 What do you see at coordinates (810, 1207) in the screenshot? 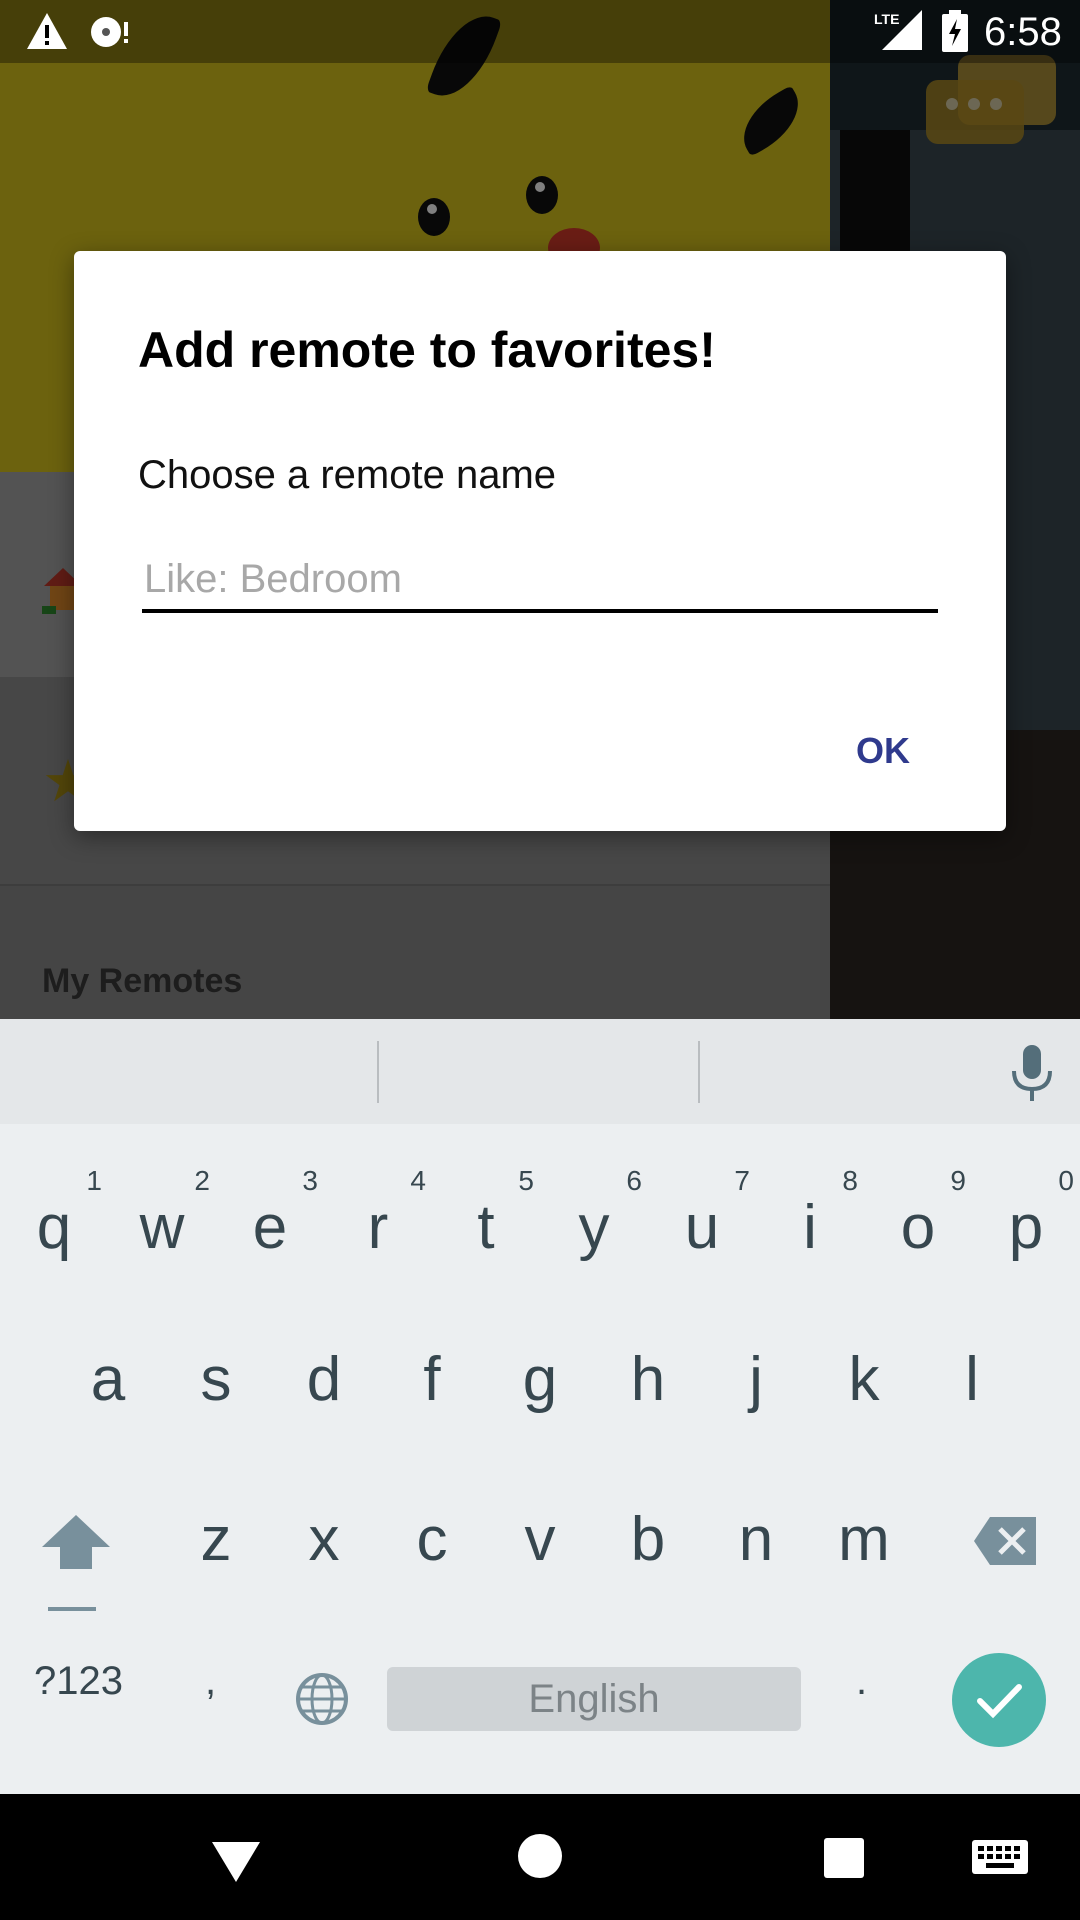
I see `key-i: 8i` at bounding box center [810, 1207].